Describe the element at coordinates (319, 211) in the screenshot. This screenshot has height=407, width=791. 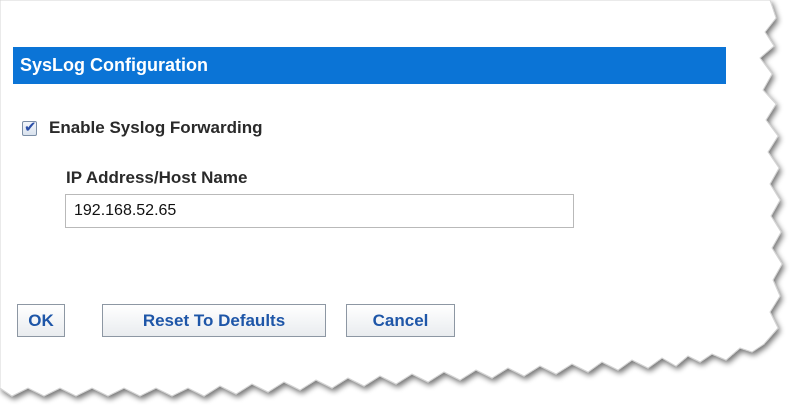
I see `host-name-input` at that location.